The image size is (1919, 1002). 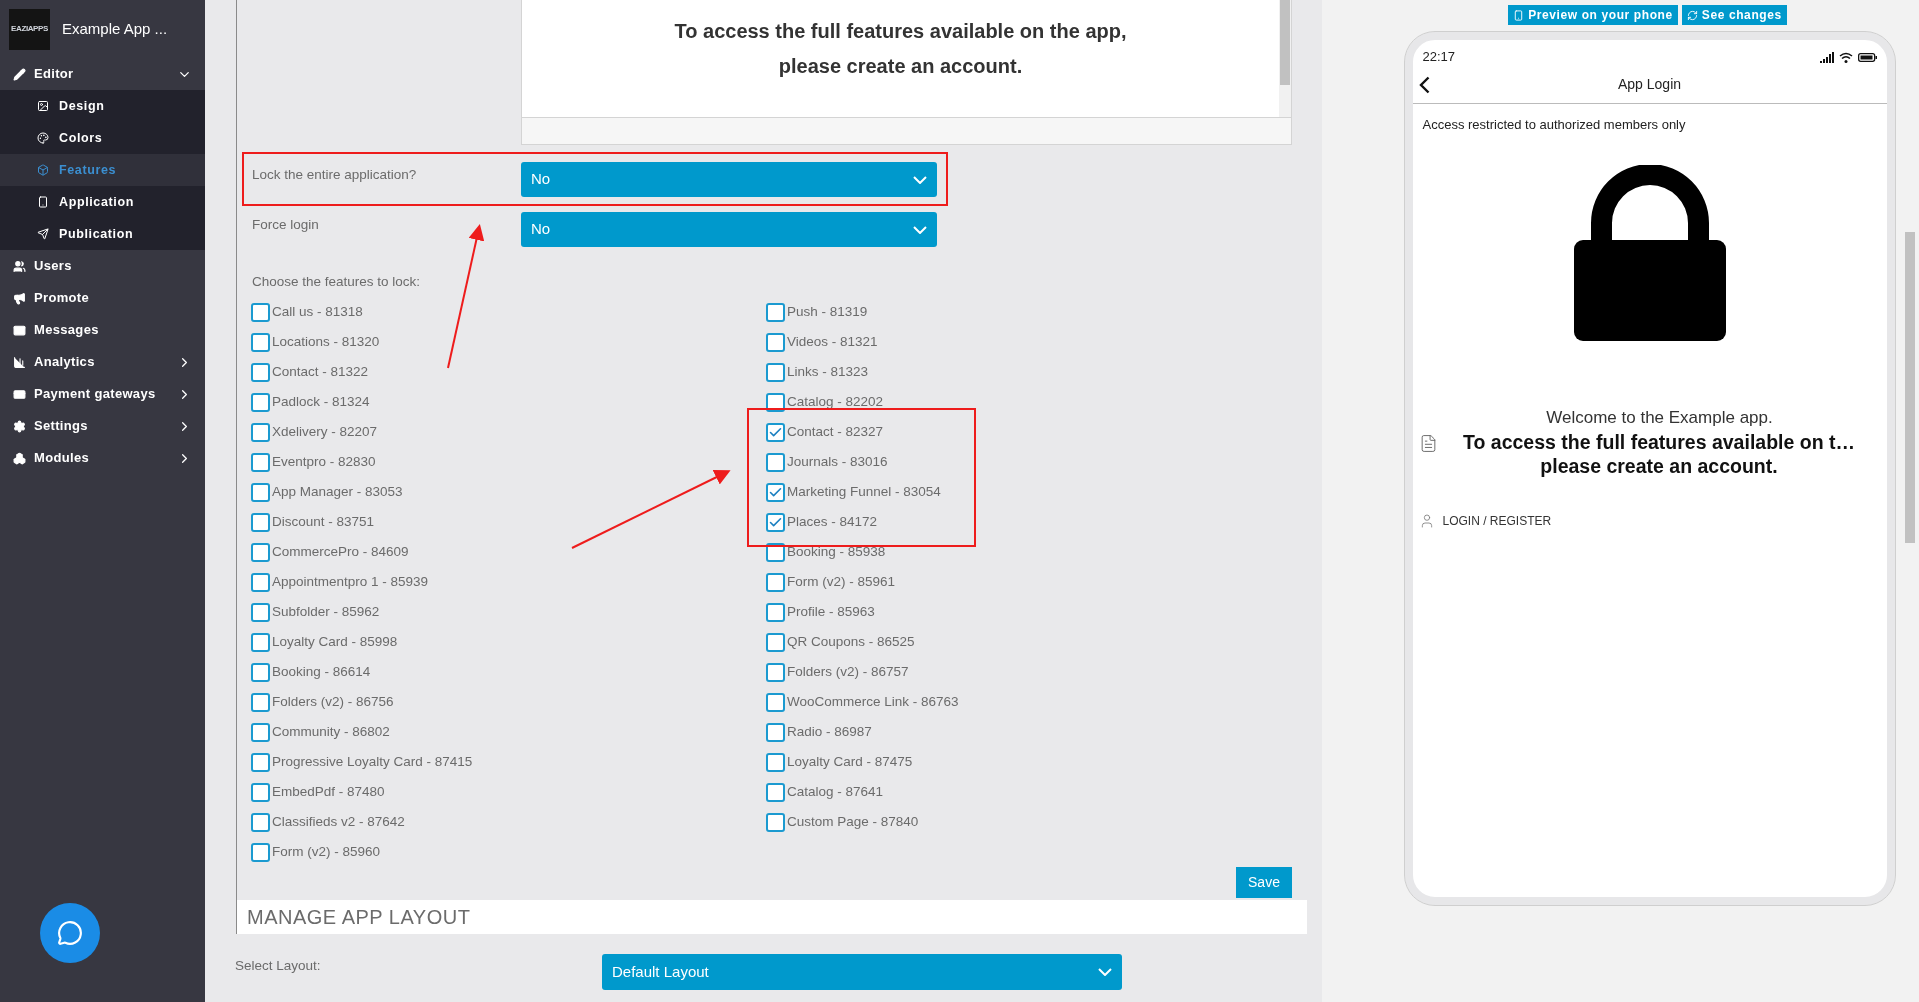 I want to click on feature-label: CommercePro - 84609, so click(x=340, y=551).